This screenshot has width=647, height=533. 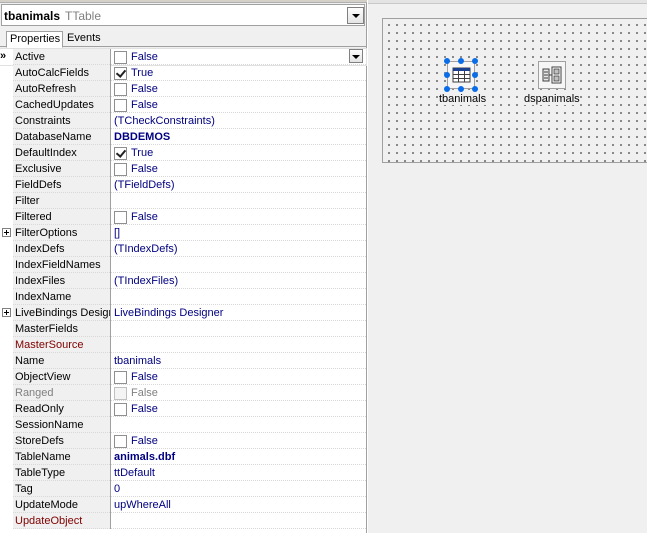 I want to click on property-name: Exclusive, so click(x=61, y=169).